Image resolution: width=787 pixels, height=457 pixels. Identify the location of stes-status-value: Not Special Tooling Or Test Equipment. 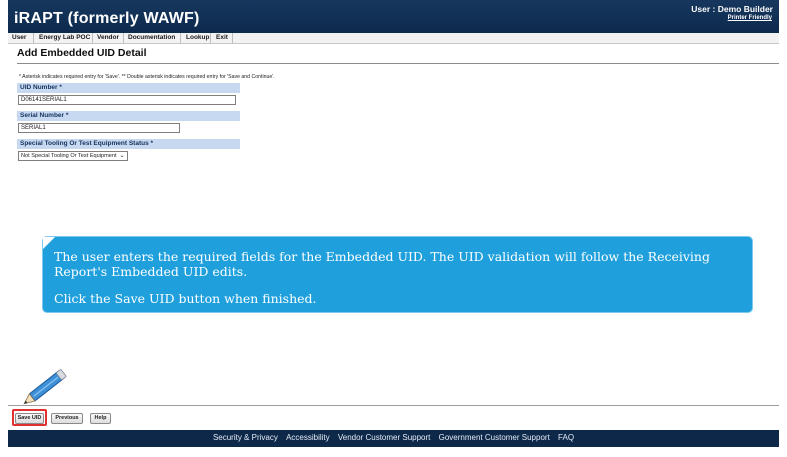
(69, 156).